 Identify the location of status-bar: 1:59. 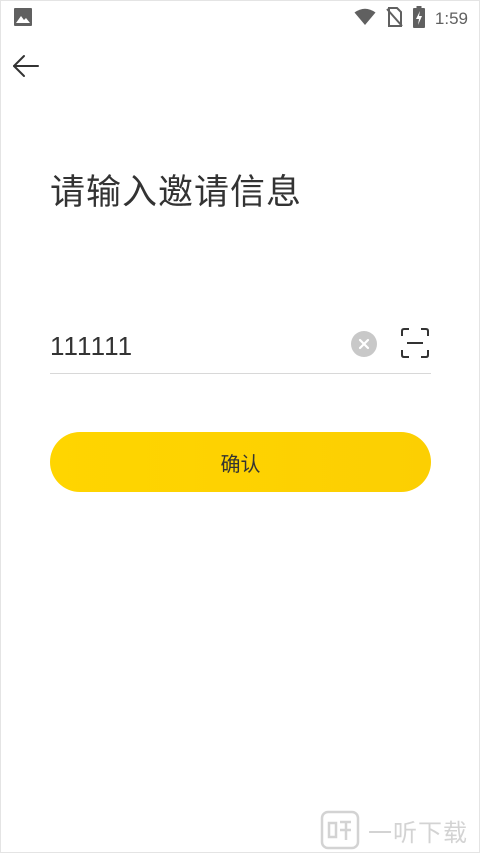
(240, 17).